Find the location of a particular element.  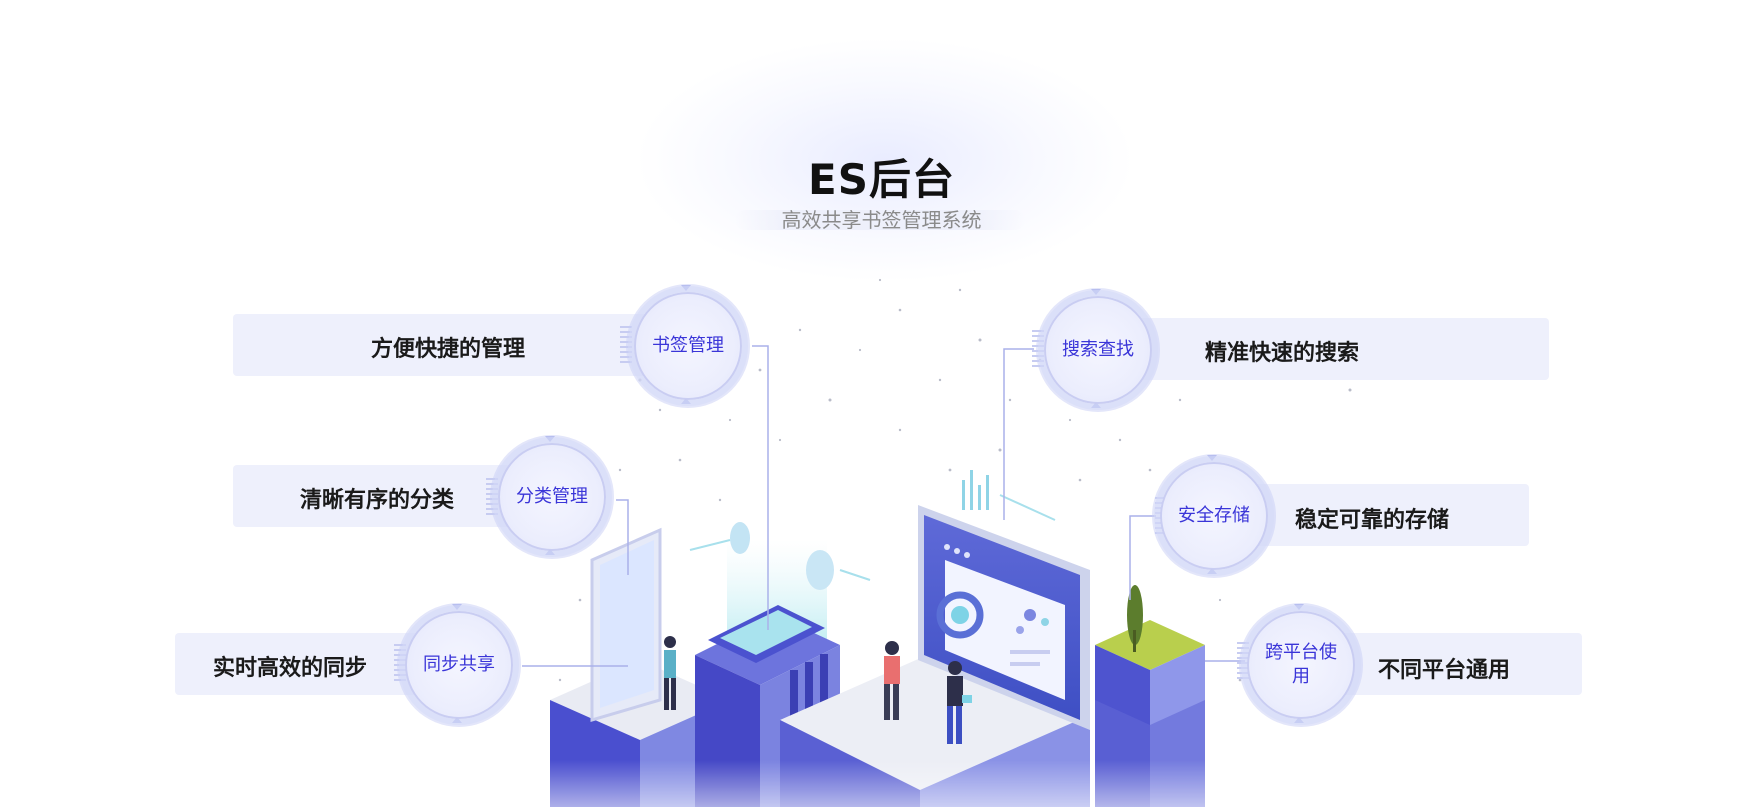

feature-badge-category: 分类管理 is located at coordinates (552, 497).